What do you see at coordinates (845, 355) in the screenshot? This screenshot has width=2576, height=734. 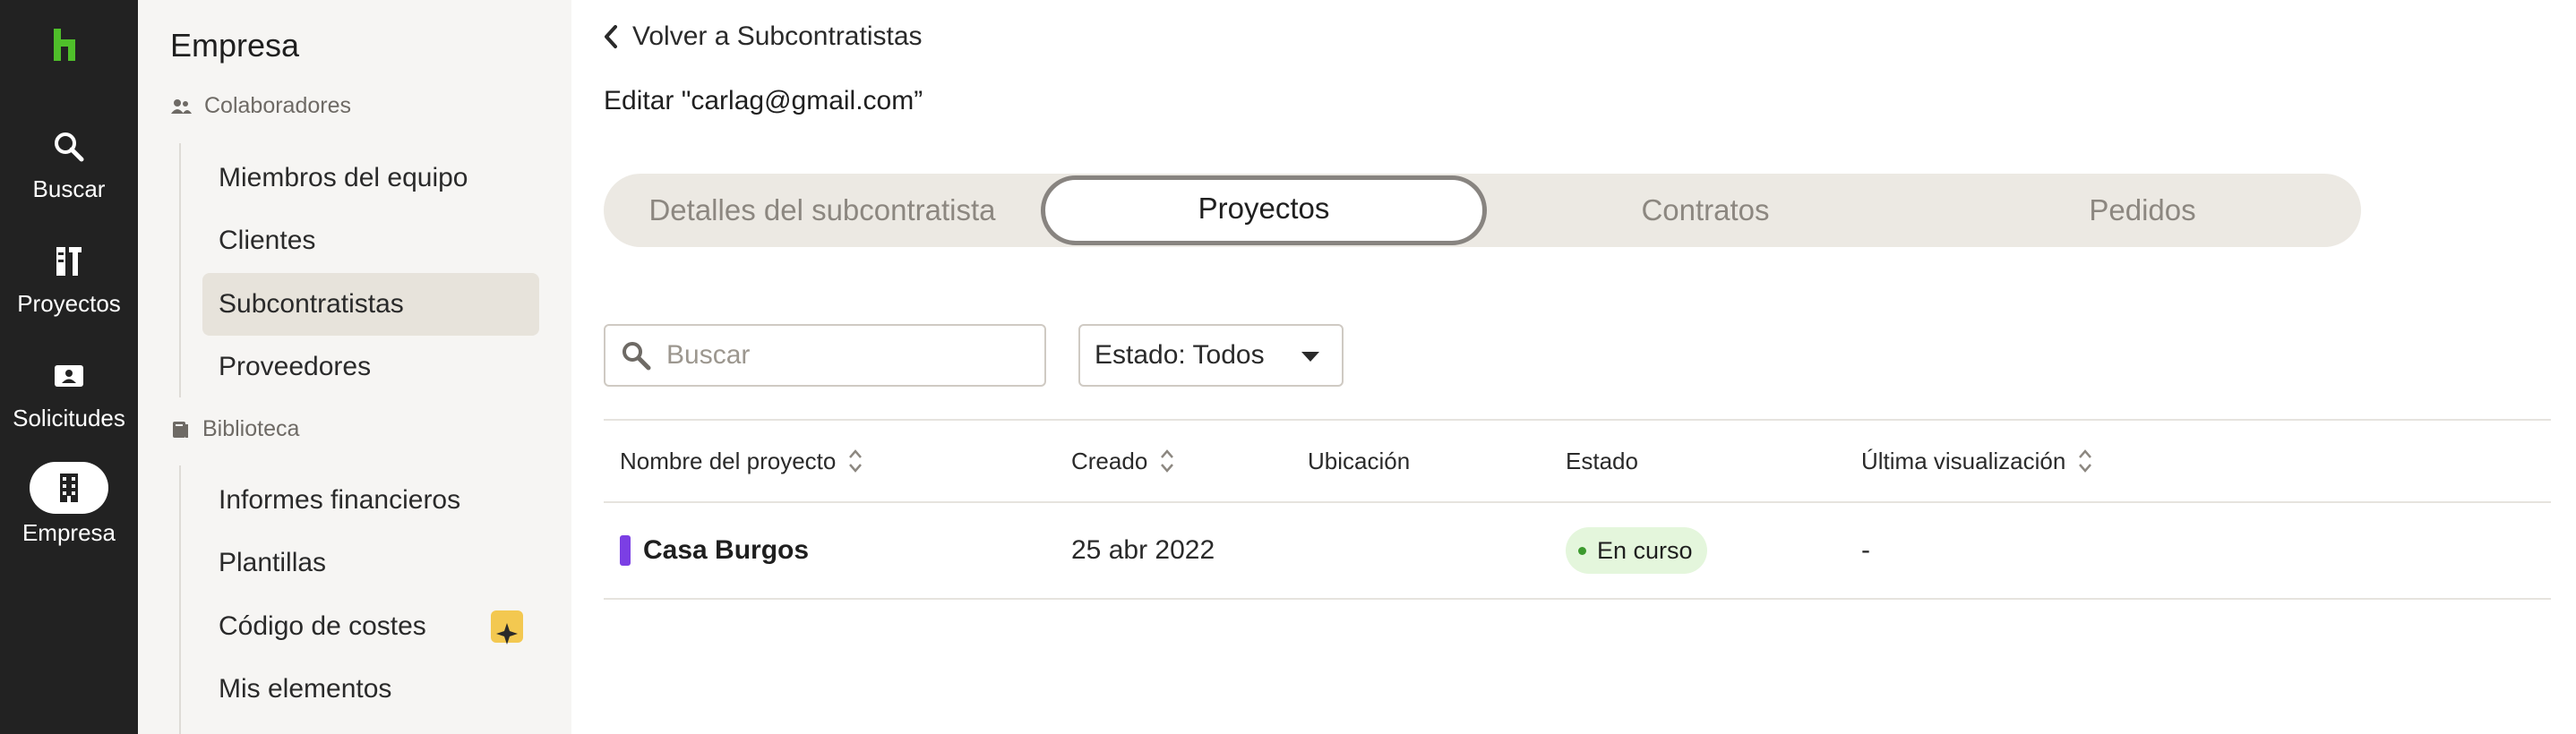 I see `search-input` at bounding box center [845, 355].